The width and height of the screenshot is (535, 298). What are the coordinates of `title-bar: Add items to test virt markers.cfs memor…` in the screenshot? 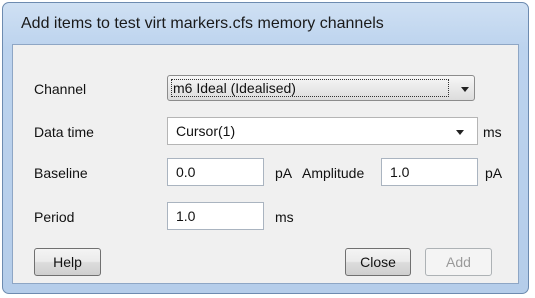 It's located at (265, 22).